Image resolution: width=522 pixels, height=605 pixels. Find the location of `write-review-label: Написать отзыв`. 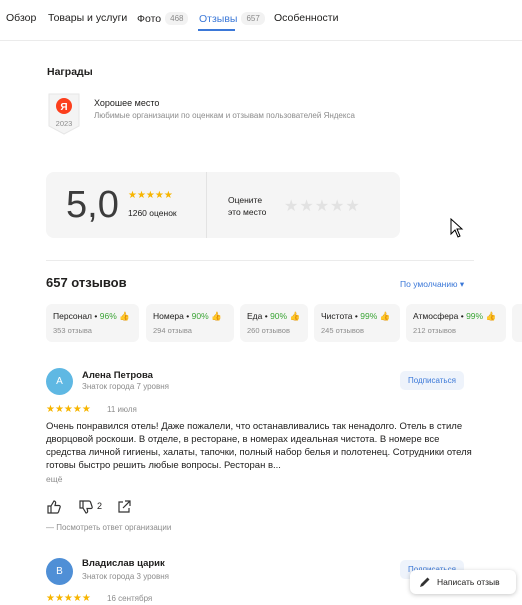

write-review-label: Написать отзыв is located at coordinates (468, 582).